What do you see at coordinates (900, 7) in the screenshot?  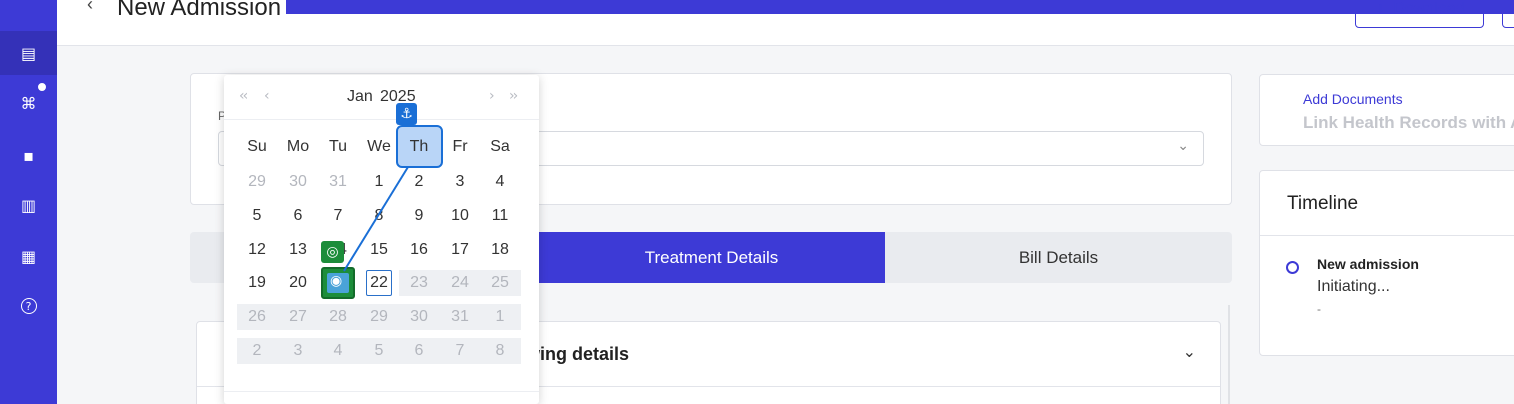 I see `banner-strip` at bounding box center [900, 7].